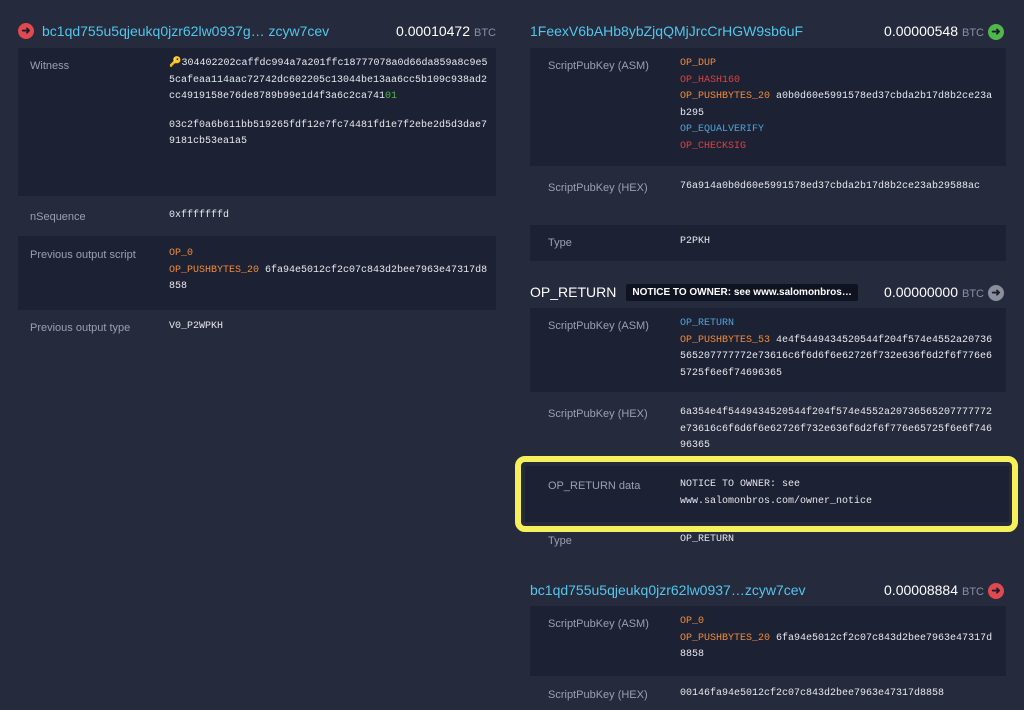 This screenshot has height=710, width=1024. Describe the element at coordinates (560, 243) in the screenshot. I see `output1-type-label: Type` at that location.